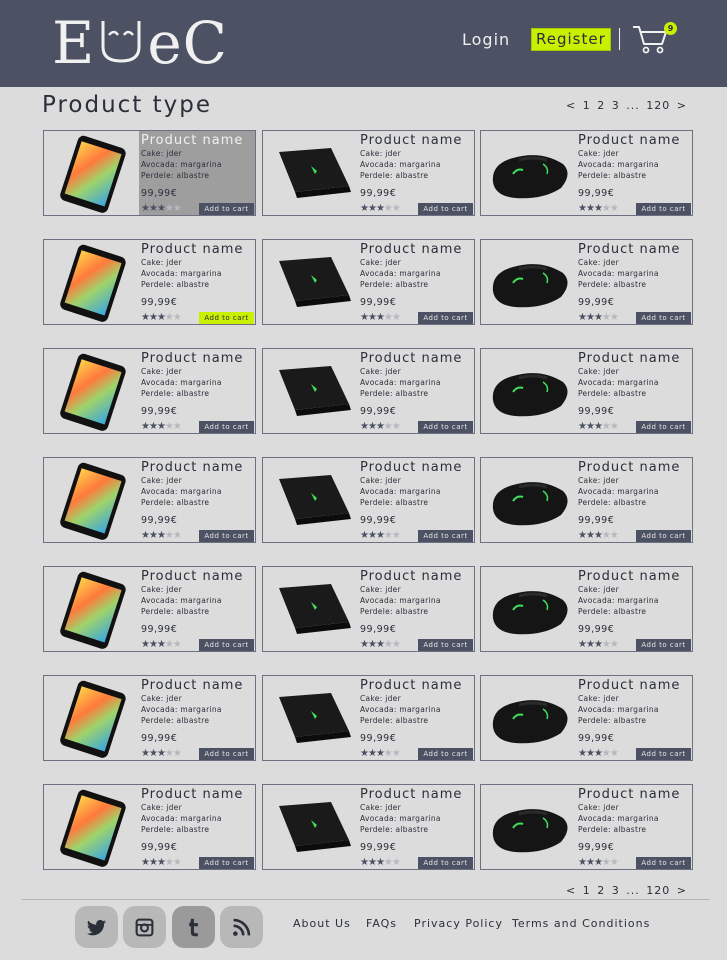 Image resolution: width=727 pixels, height=960 pixels. What do you see at coordinates (140, 43) in the screenshot?
I see `logo: E eC` at bounding box center [140, 43].